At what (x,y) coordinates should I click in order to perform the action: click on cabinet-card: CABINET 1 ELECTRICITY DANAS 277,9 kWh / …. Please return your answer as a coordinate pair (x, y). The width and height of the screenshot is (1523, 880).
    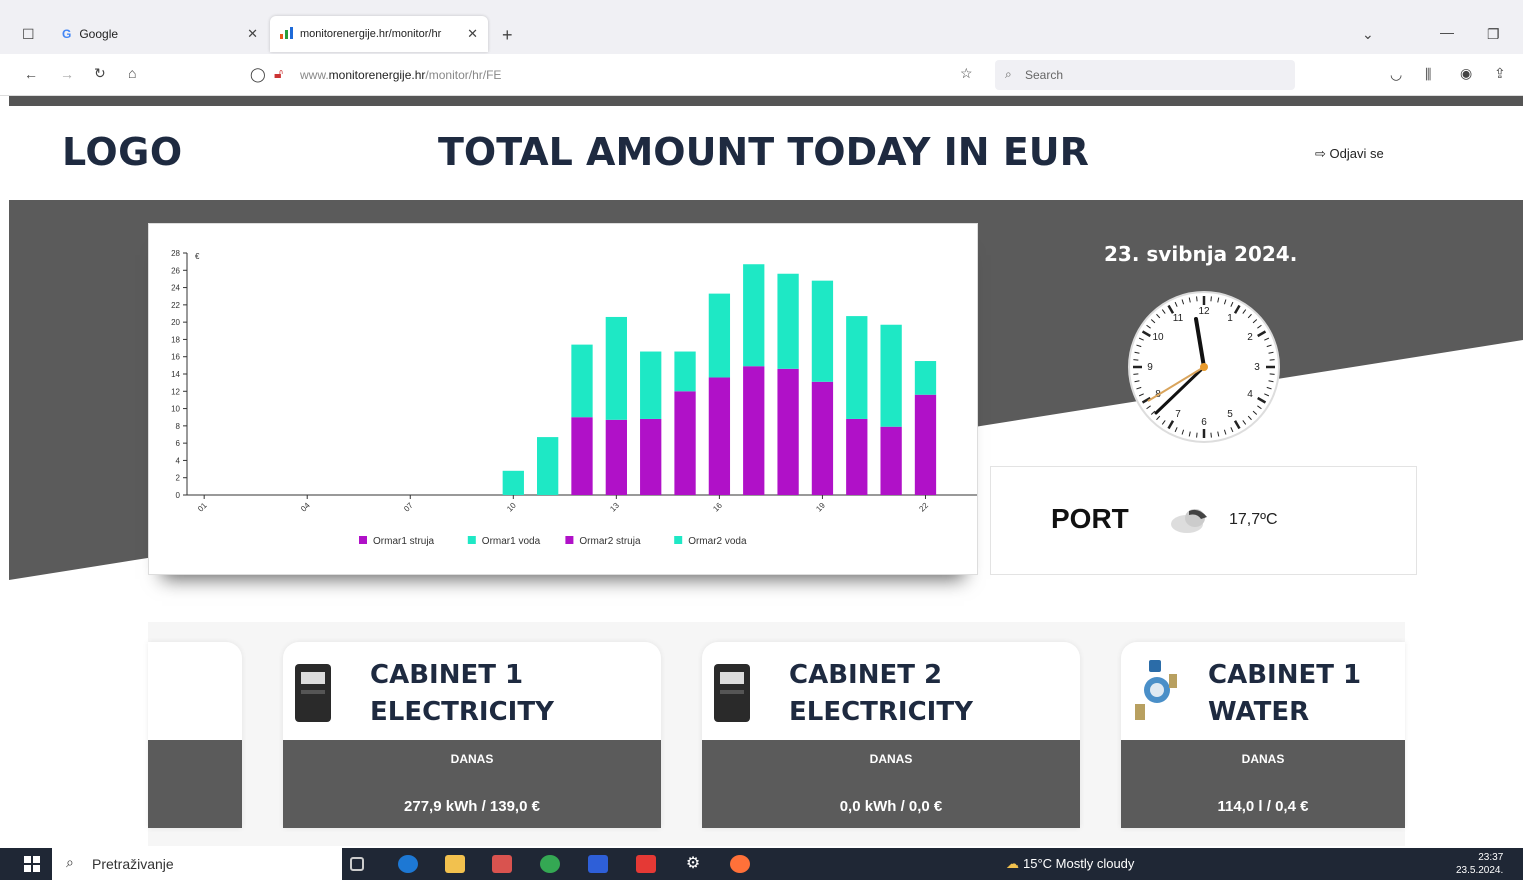
    Looking at the image, I should click on (472, 735).